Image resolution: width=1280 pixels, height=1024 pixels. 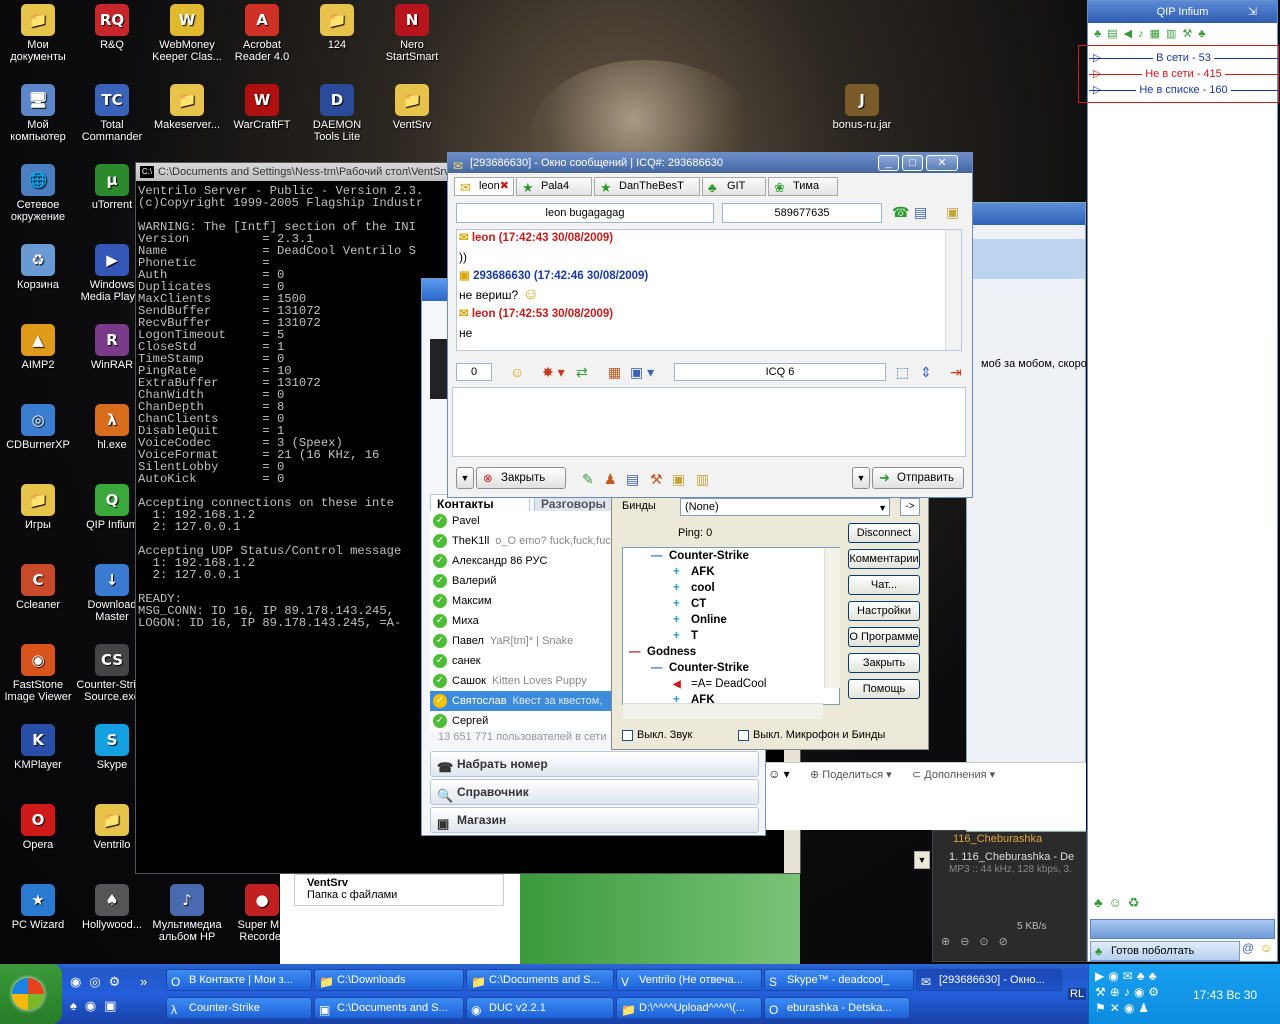 I want to click on tree-node: + Online, so click(x=731, y=620).